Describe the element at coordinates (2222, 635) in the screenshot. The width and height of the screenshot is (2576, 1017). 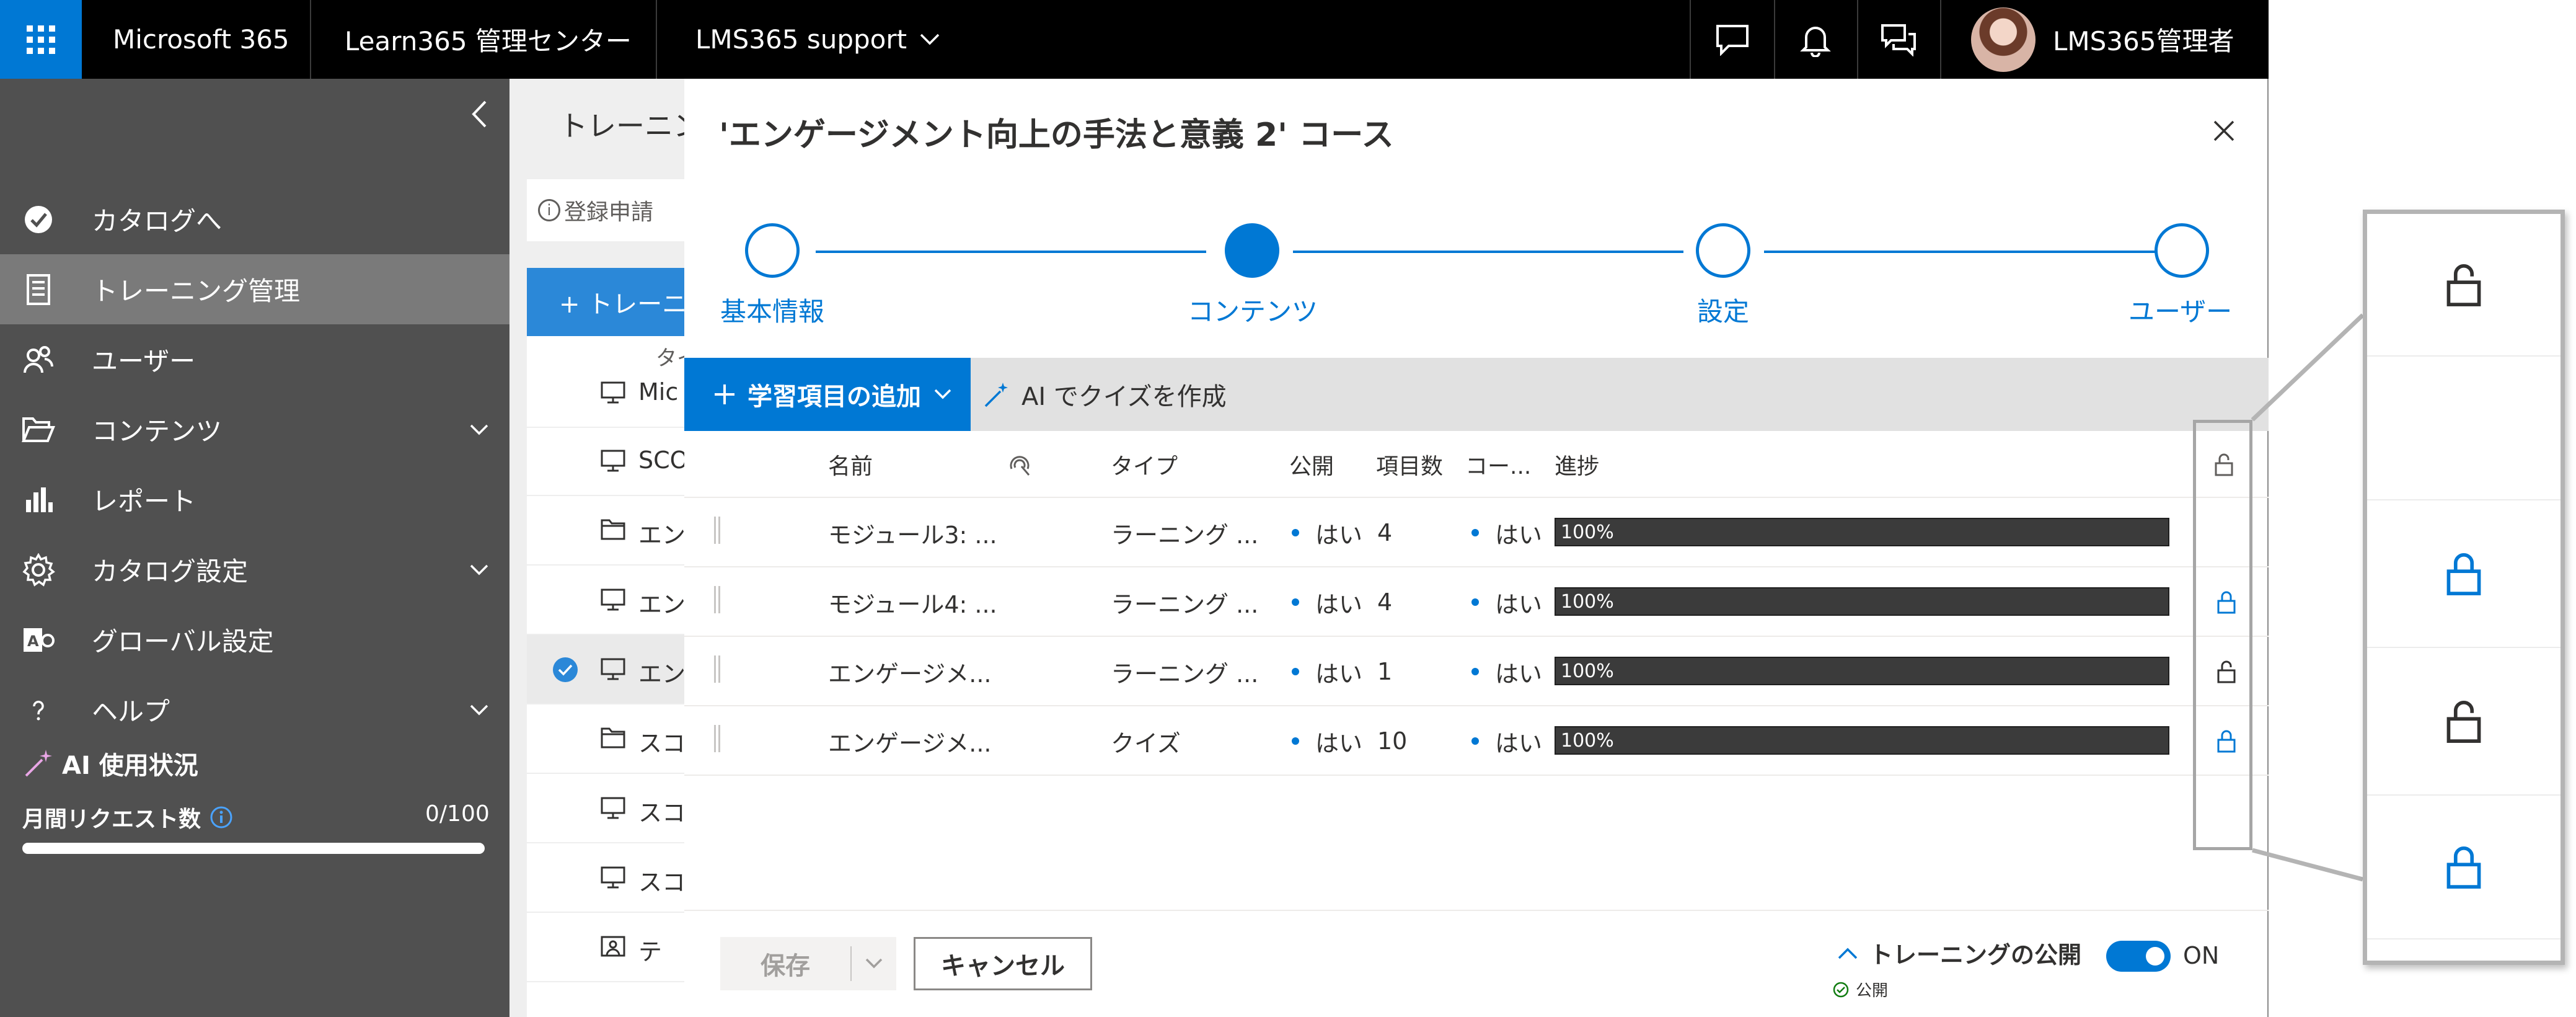
I see `lock-column-highlight` at that location.